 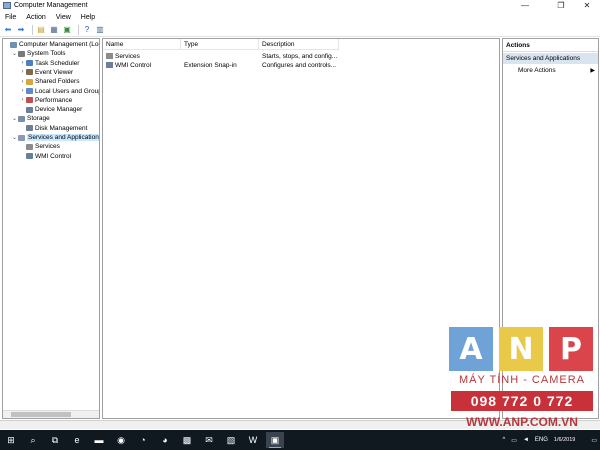 I want to click on window-title-bar: Computer Management, so click(x=300, y=5).